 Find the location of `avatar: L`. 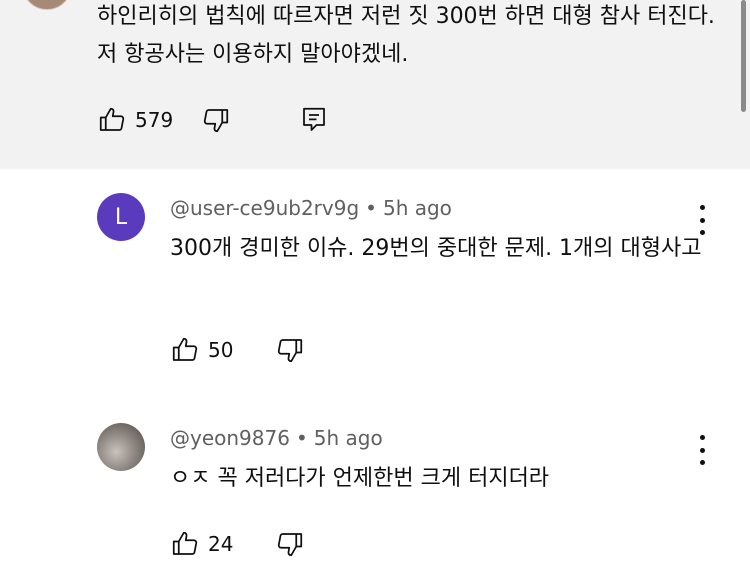

avatar: L is located at coordinates (121, 217).